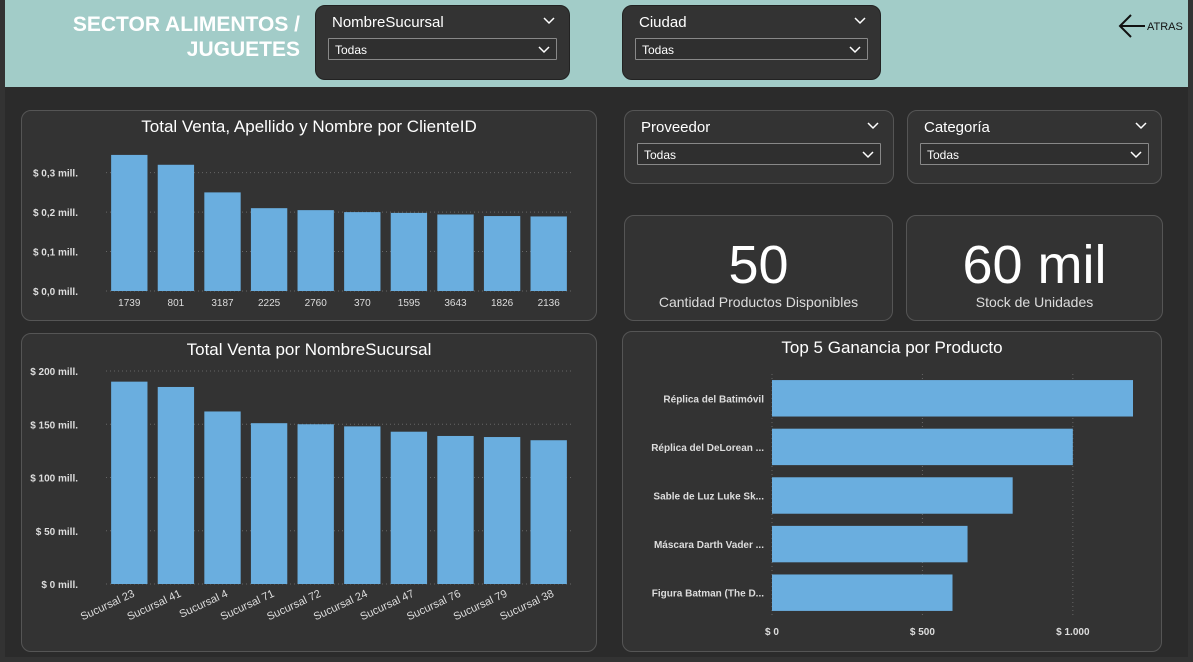 This screenshot has width=1193, height=662. Describe the element at coordinates (129, 303) in the screenshot. I see `x-tick-label: 1739` at that location.